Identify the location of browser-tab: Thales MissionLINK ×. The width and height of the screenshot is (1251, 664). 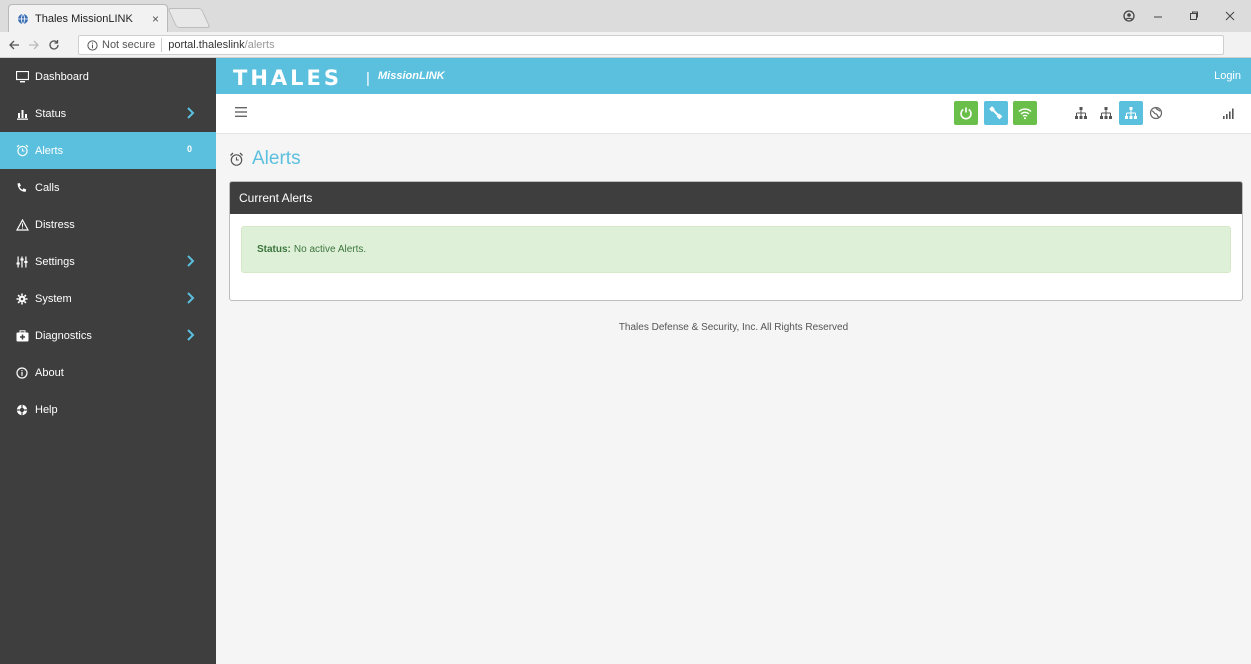
(88, 18).